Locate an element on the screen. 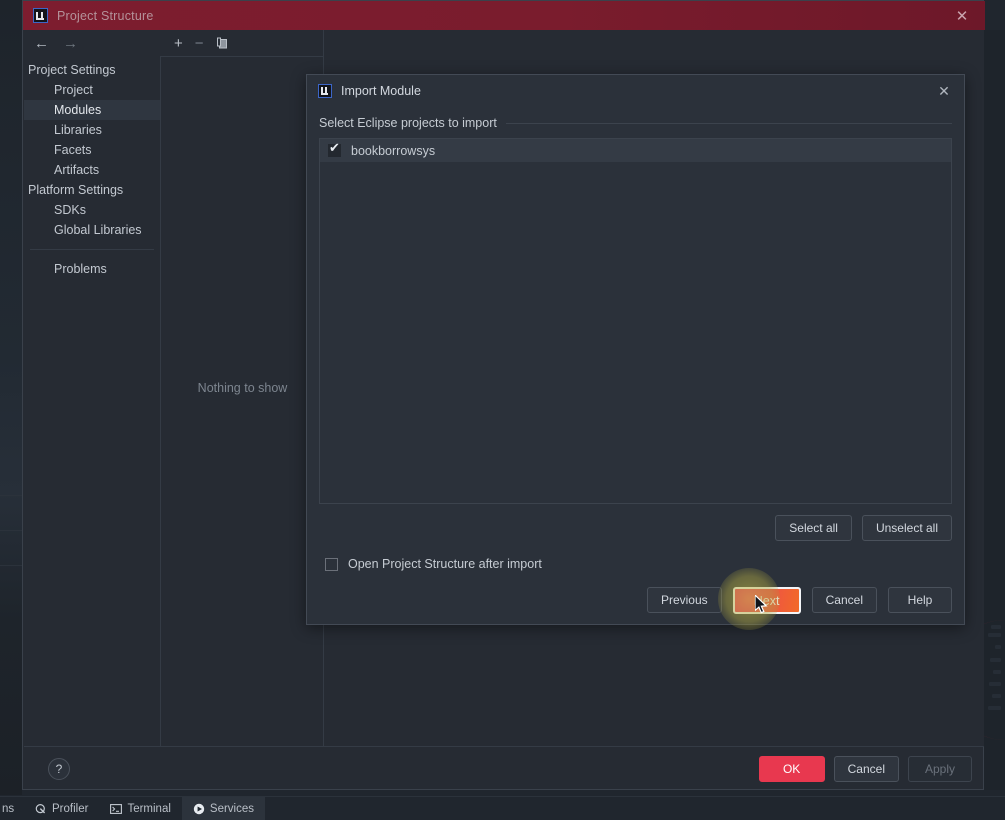 The width and height of the screenshot is (1005, 820). statusbar-label-terminal: Terminal is located at coordinates (149, 808).